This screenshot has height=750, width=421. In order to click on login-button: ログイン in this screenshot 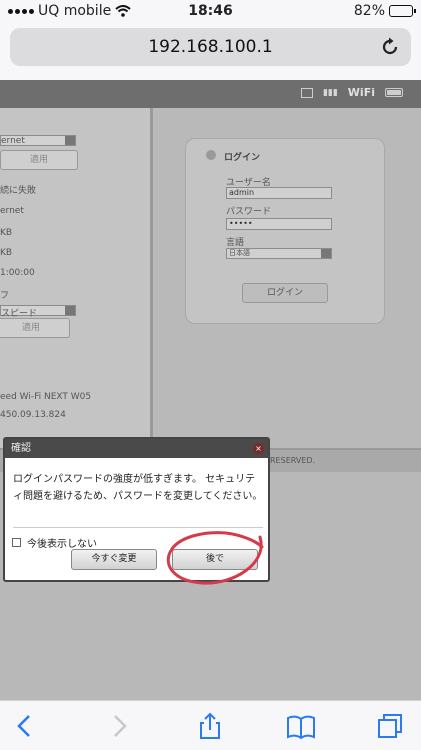, I will do `click(285, 293)`.